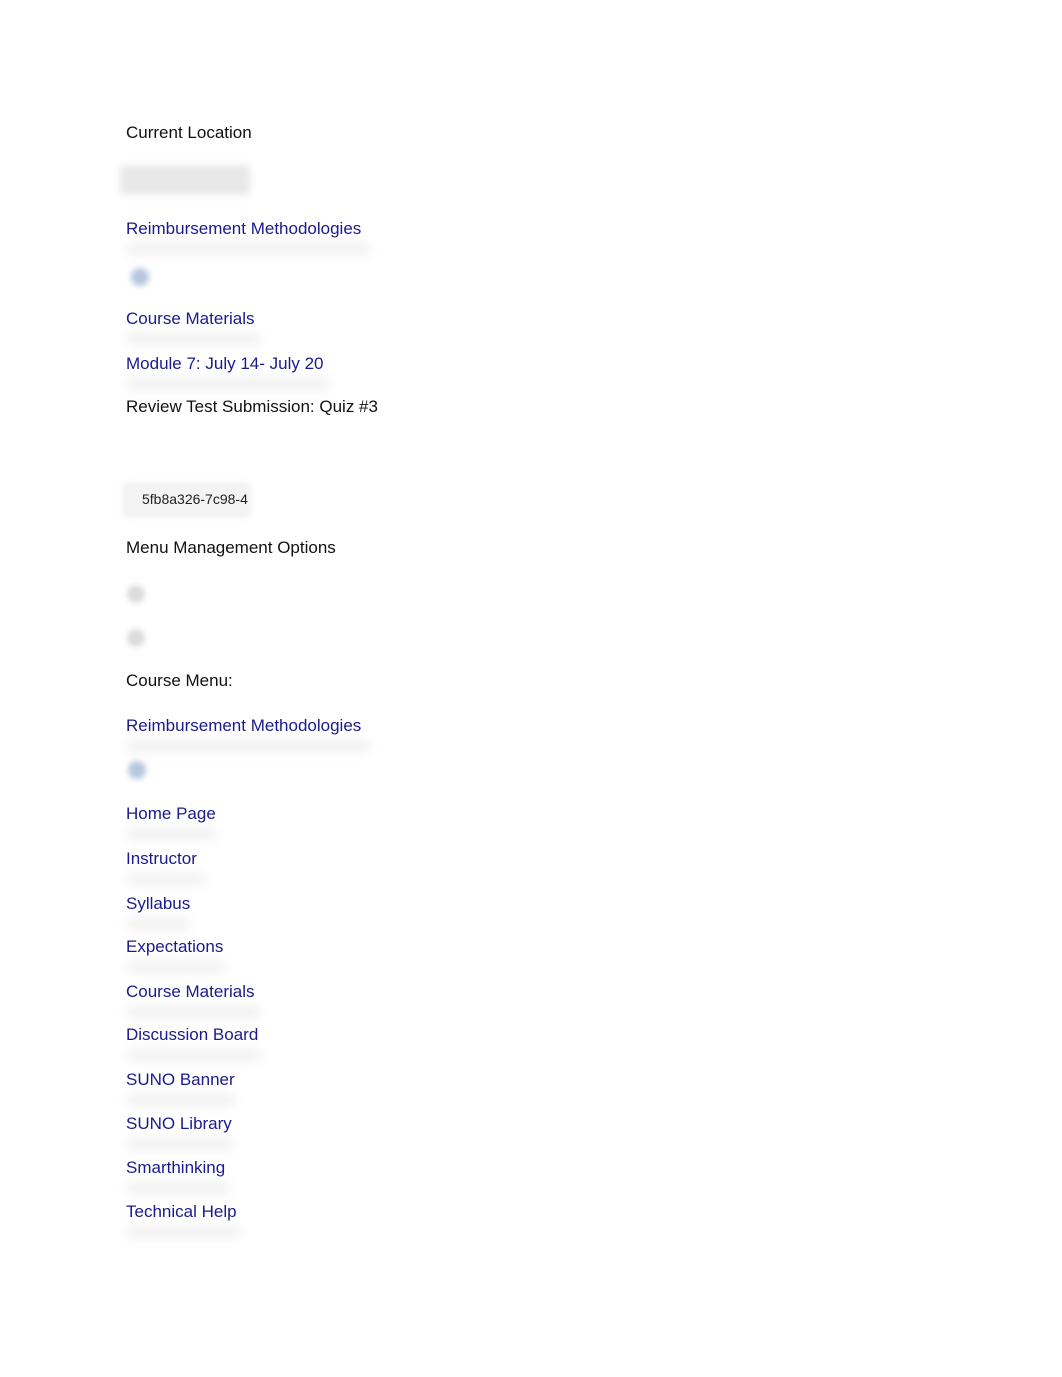 This screenshot has height=1377, width=1062. I want to click on breadcrumb-course-link: Reimbursement Methodologies, so click(243, 229).